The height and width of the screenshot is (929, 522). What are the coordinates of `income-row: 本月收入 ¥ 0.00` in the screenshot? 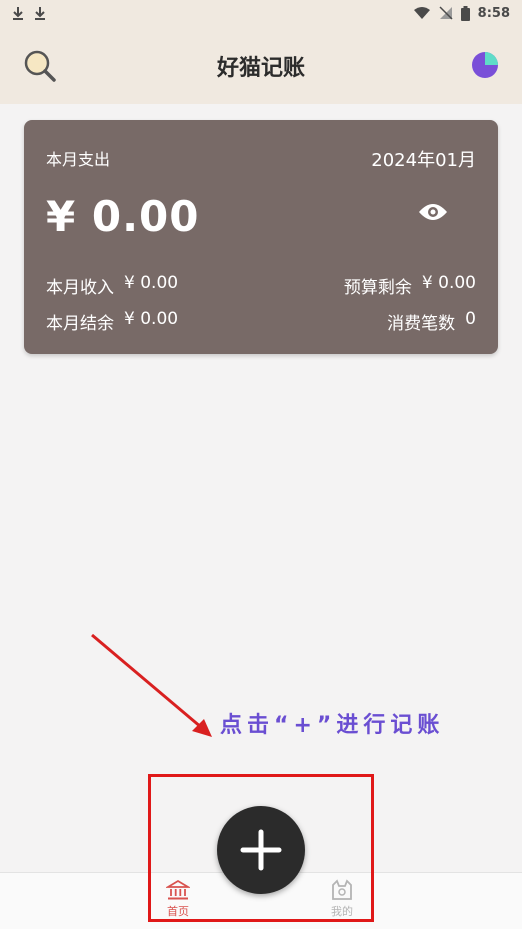 It's located at (112, 285).